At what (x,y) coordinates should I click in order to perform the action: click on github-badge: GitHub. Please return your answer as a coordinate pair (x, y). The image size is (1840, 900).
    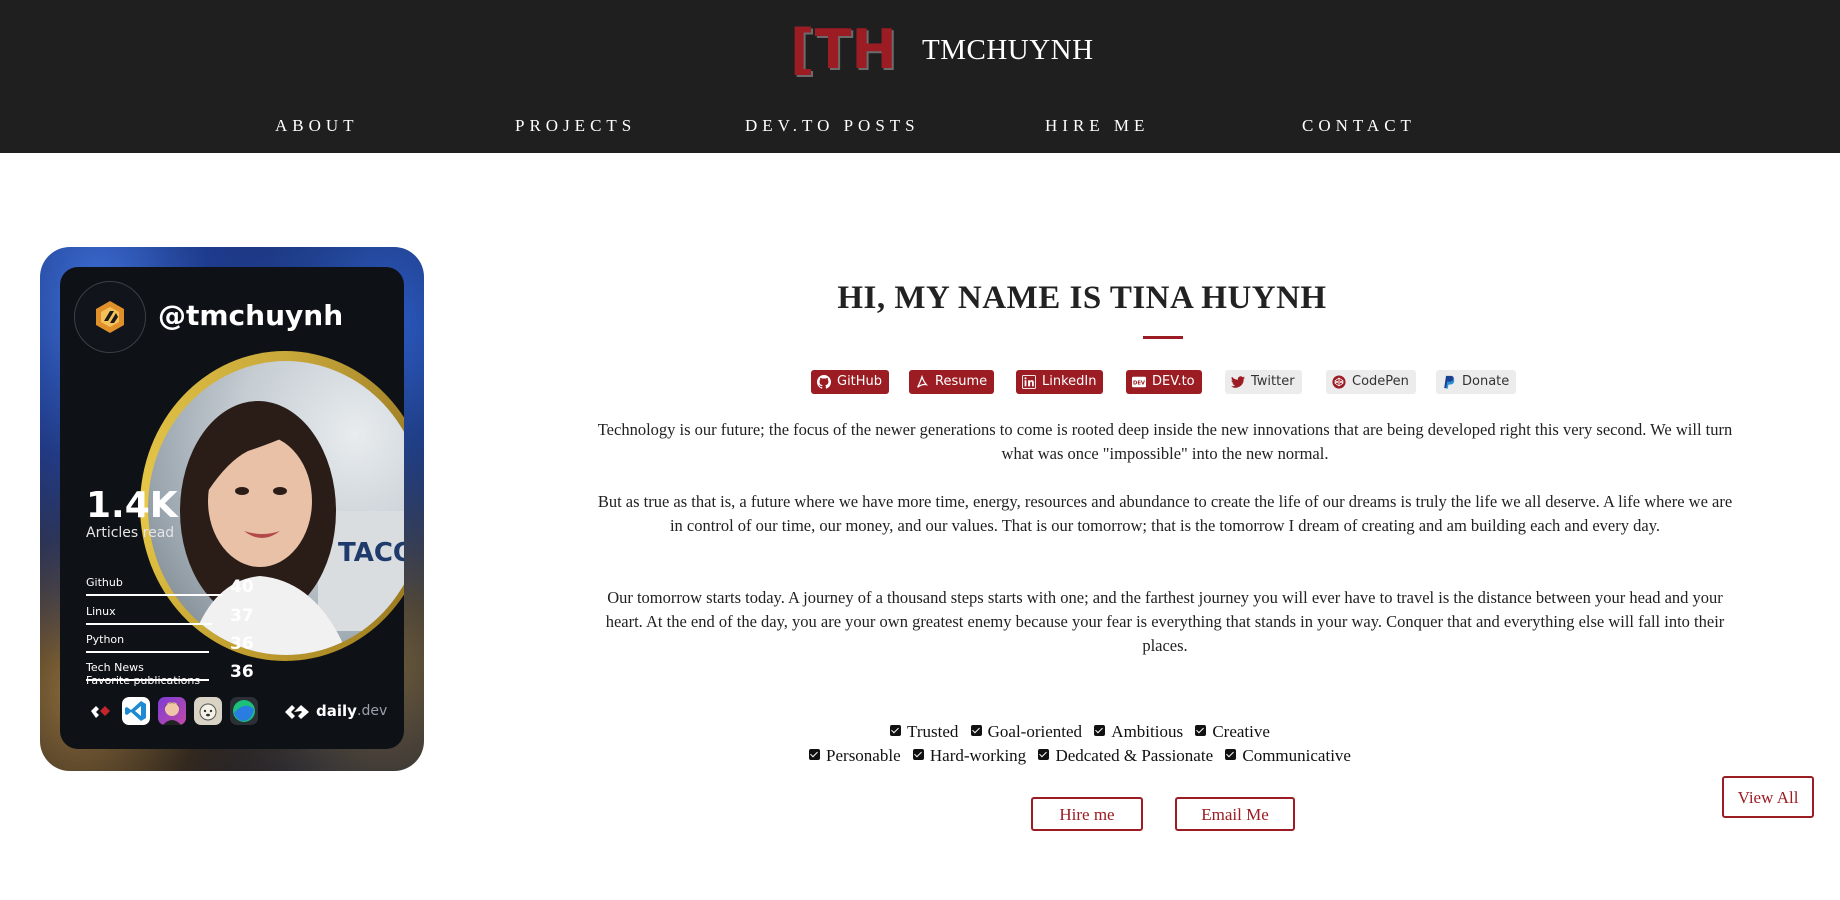
    Looking at the image, I should click on (850, 382).